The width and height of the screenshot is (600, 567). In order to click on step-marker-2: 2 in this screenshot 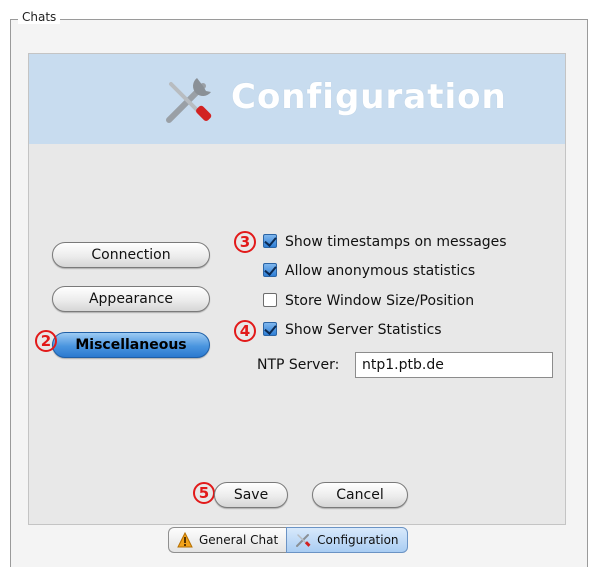, I will do `click(46, 341)`.